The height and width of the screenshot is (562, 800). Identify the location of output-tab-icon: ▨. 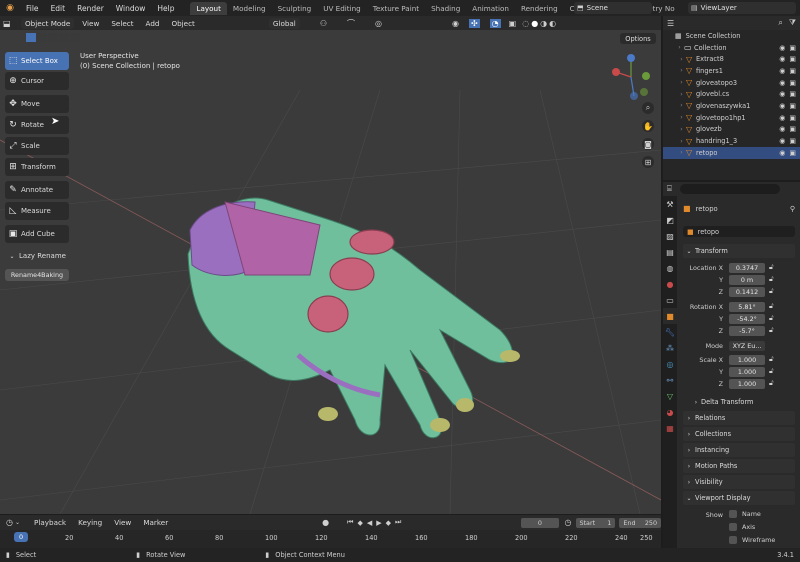
(670, 236).